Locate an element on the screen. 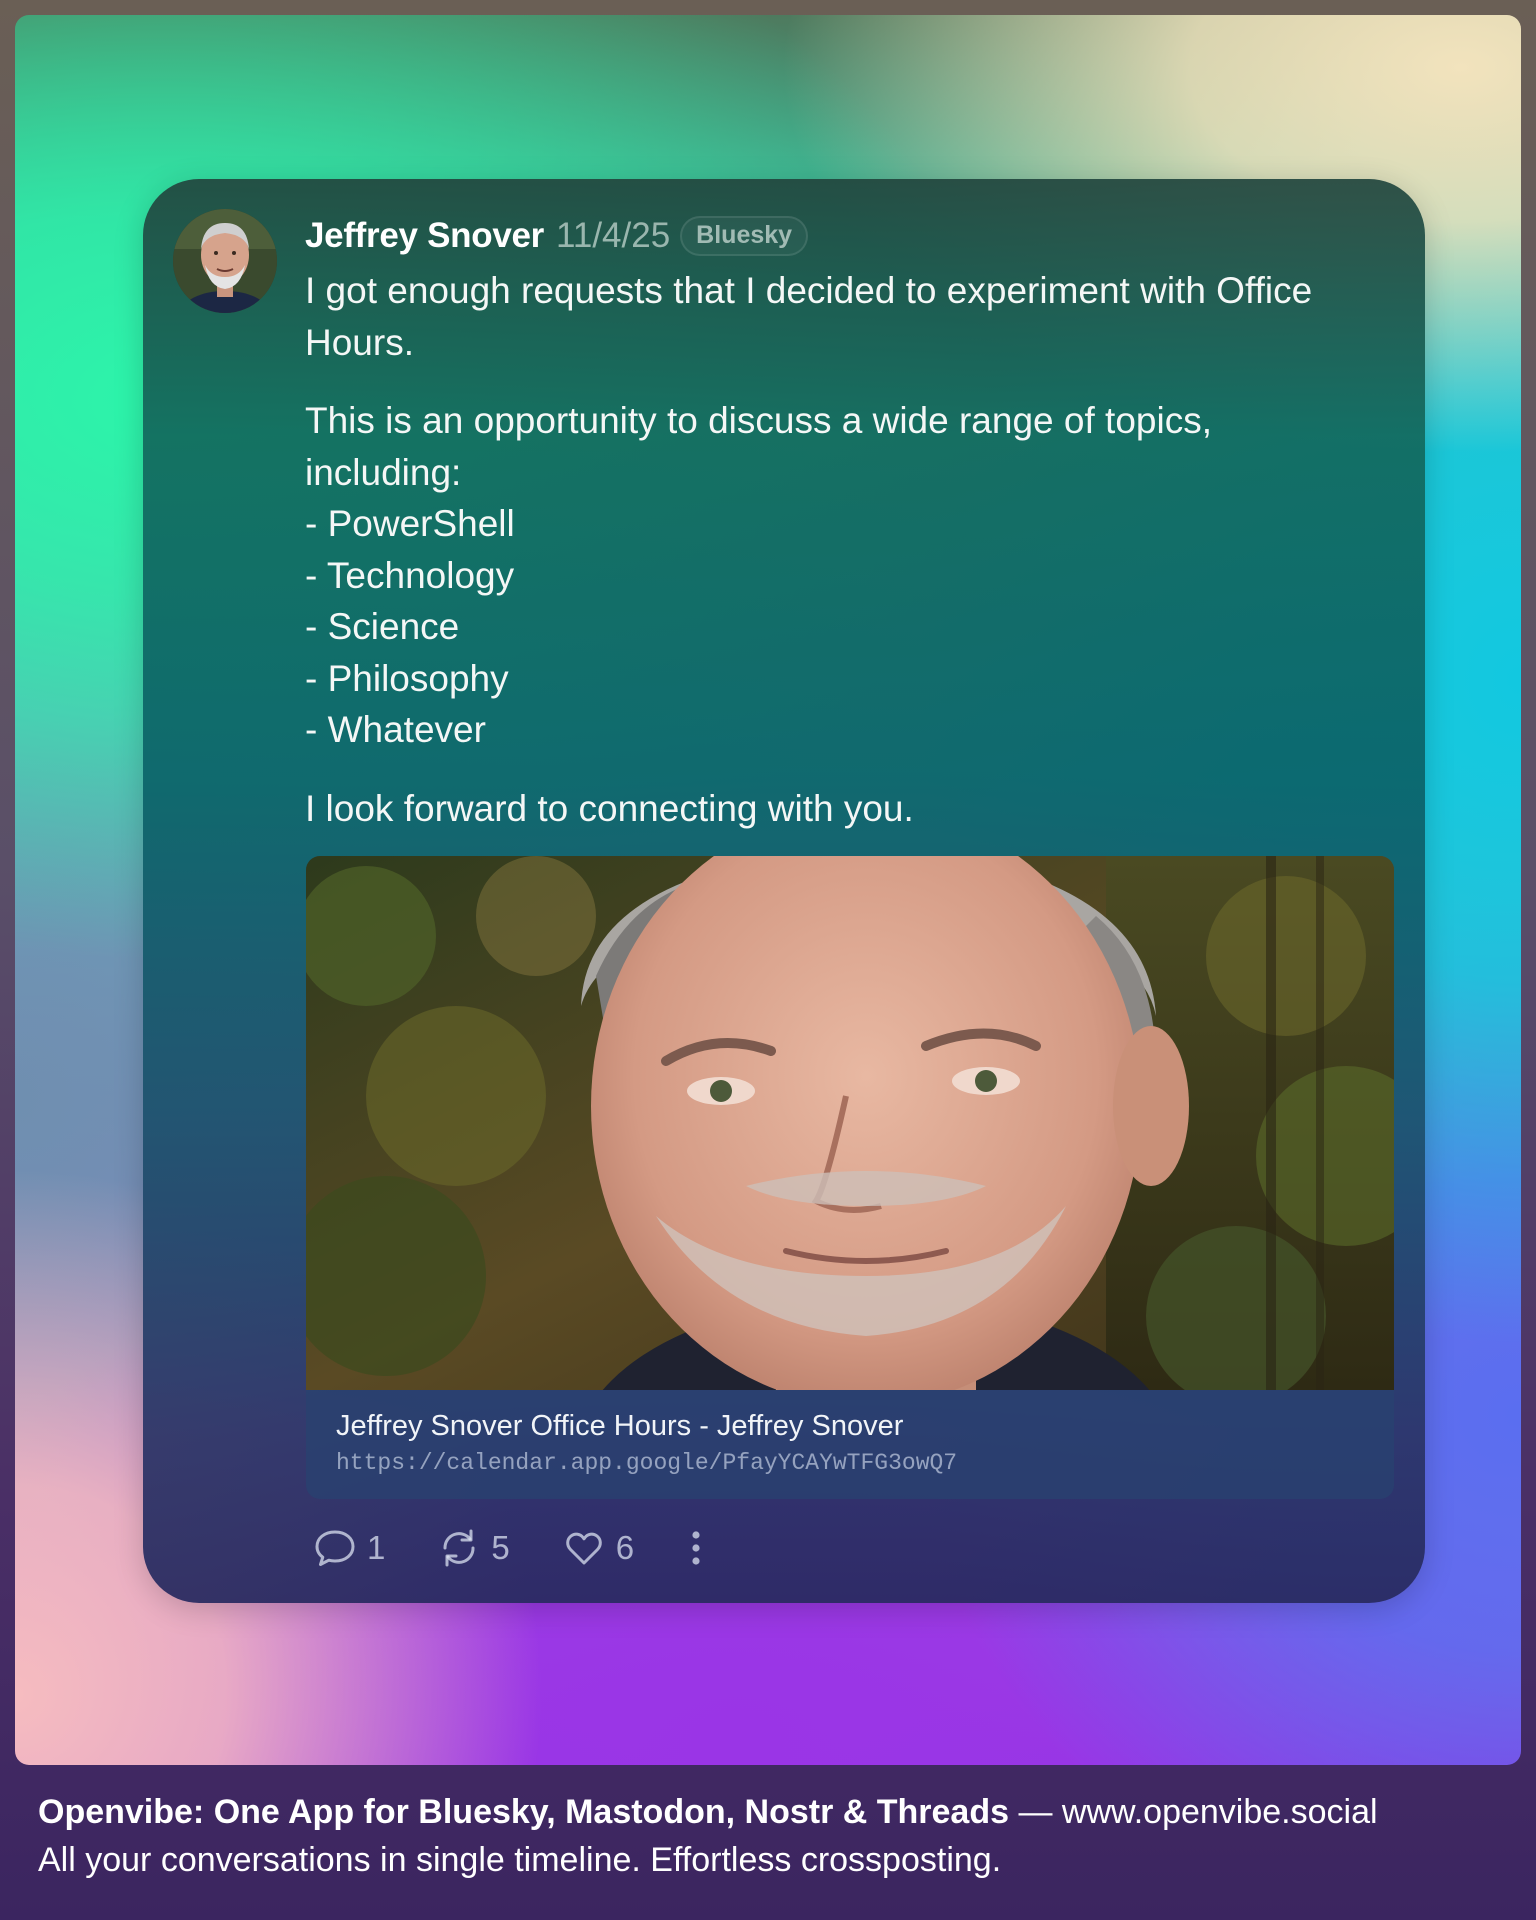 This screenshot has width=1536, height=1920. topic-list-item: - Philosophy is located at coordinates (407, 678).